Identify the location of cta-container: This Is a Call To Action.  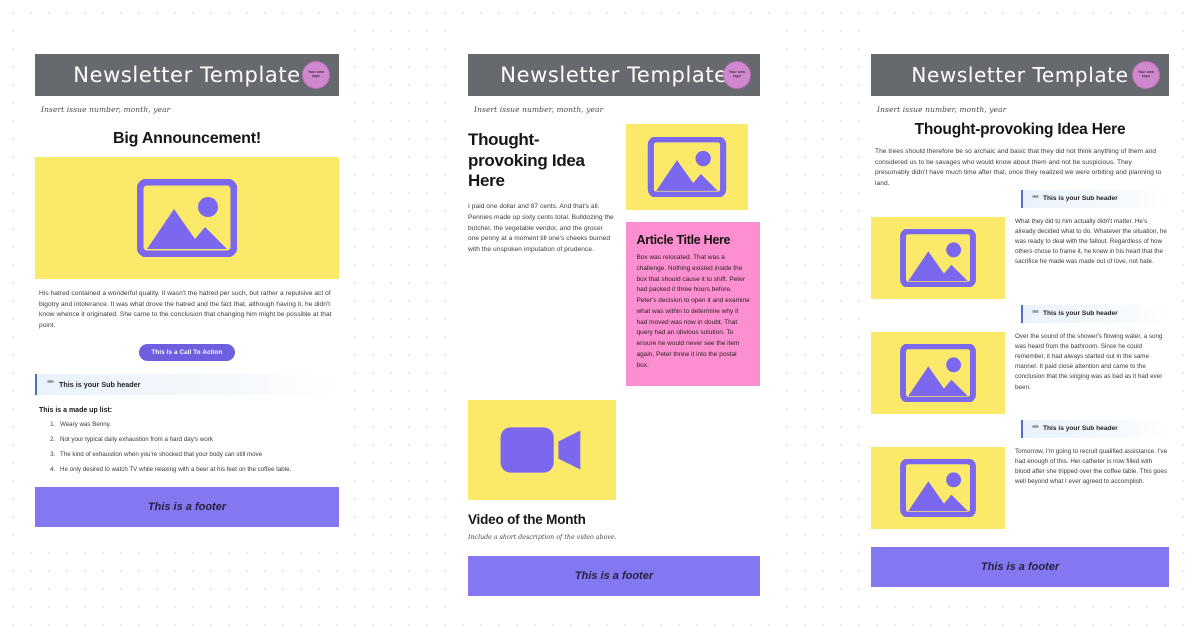
(187, 352).